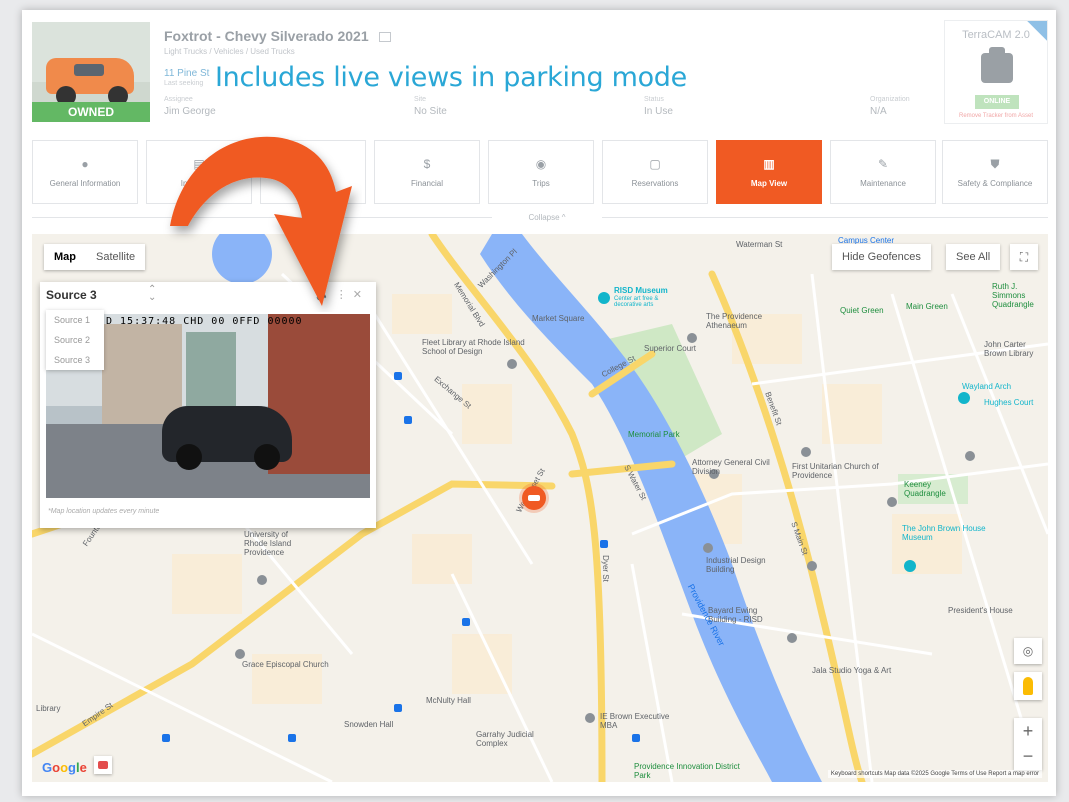 The image size is (1069, 802). I want to click on meta-key: Organization, so click(890, 99).